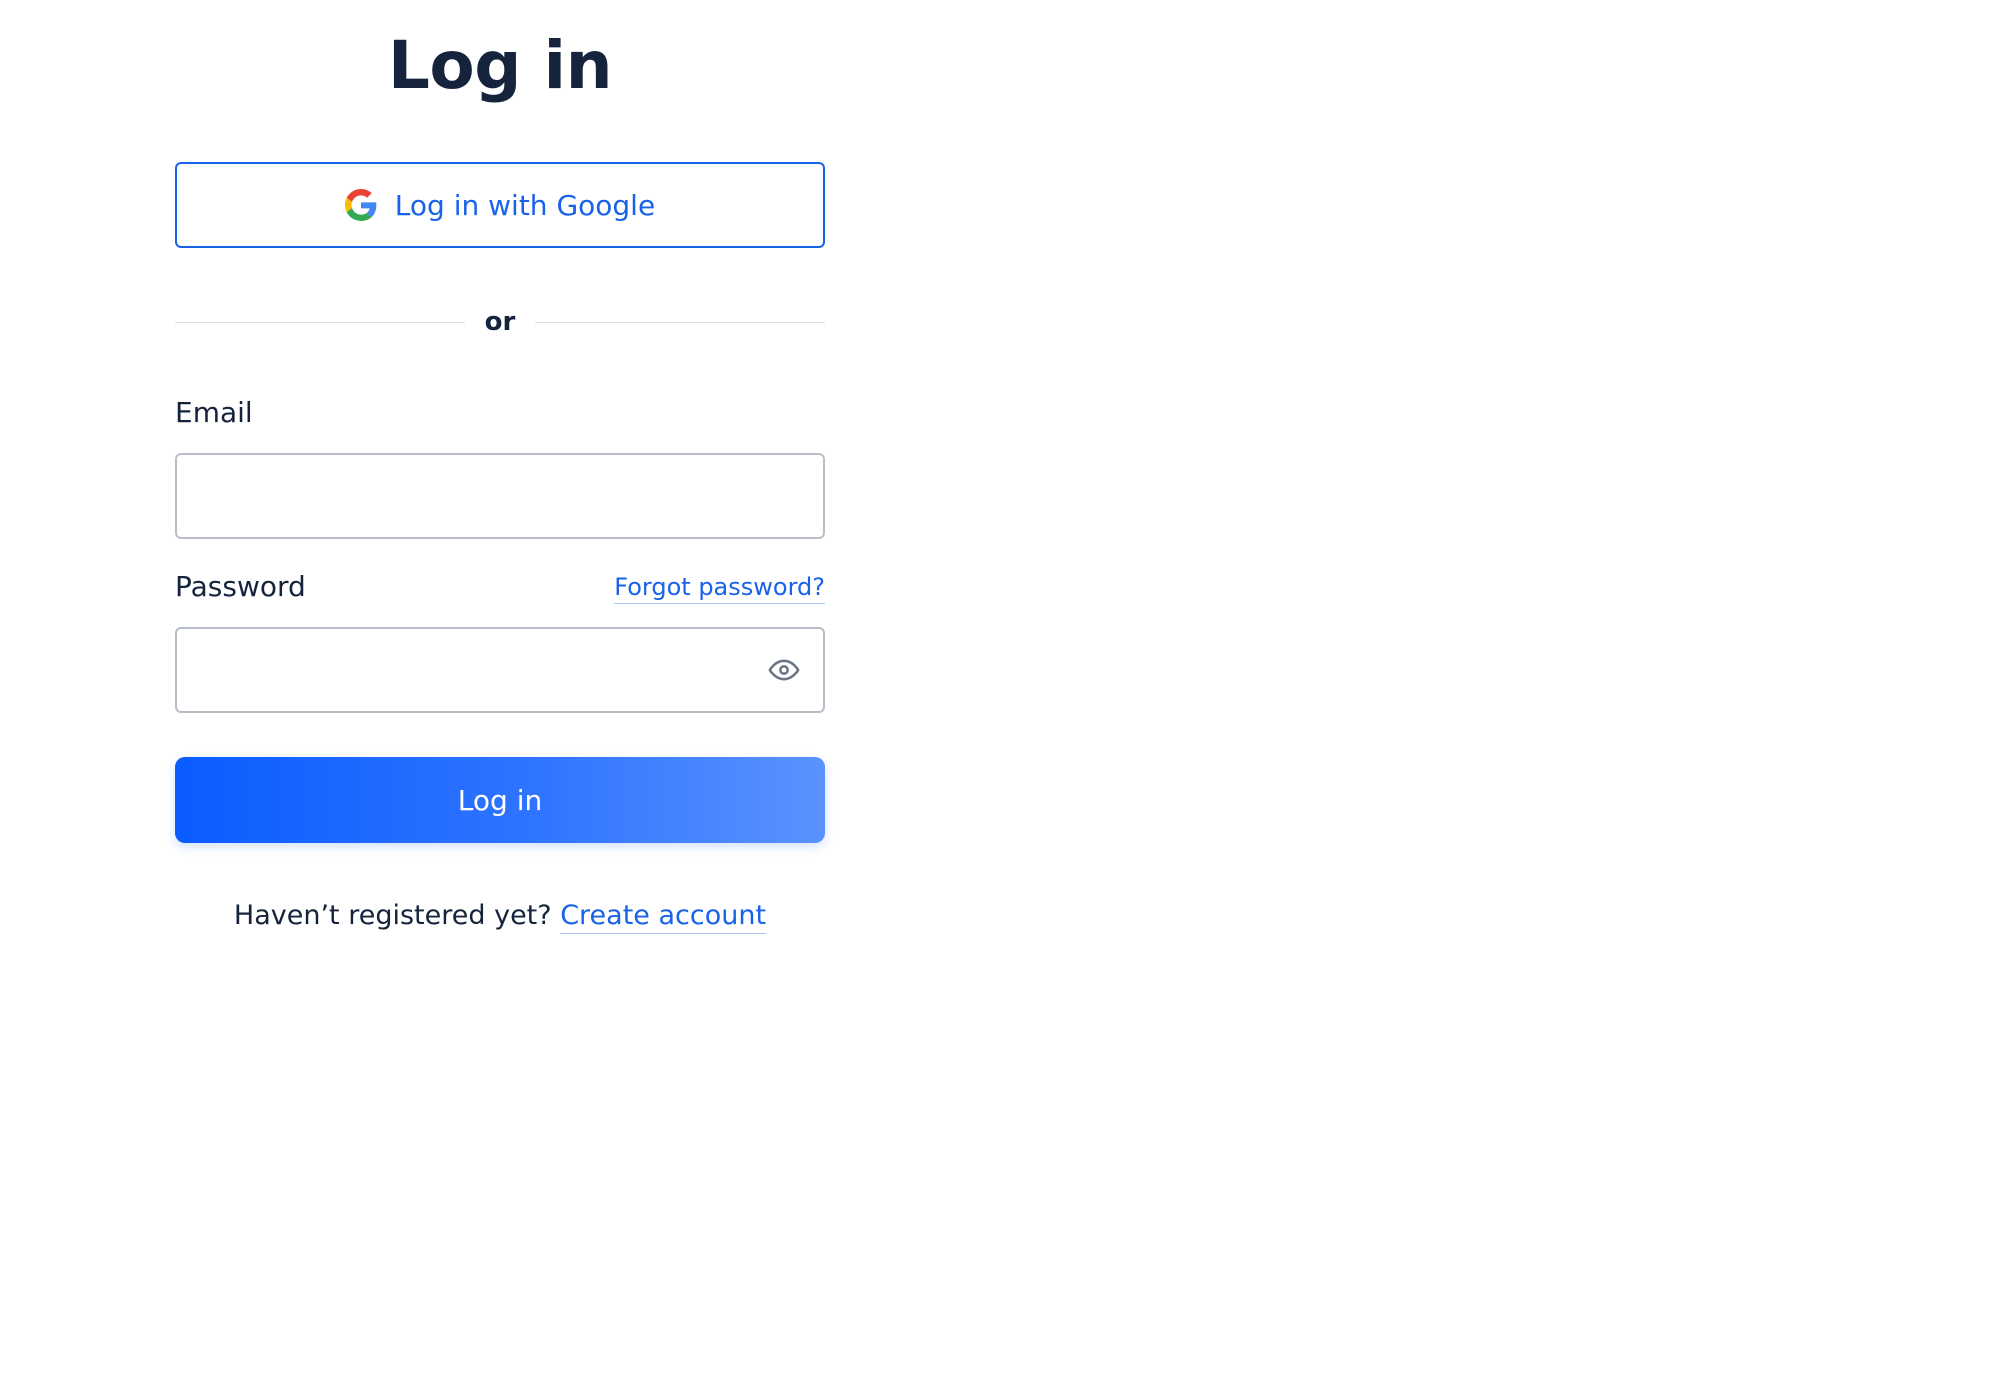 The image size is (1999, 1373). Describe the element at coordinates (500, 65) in the screenshot. I see `page-title: Log in` at that location.